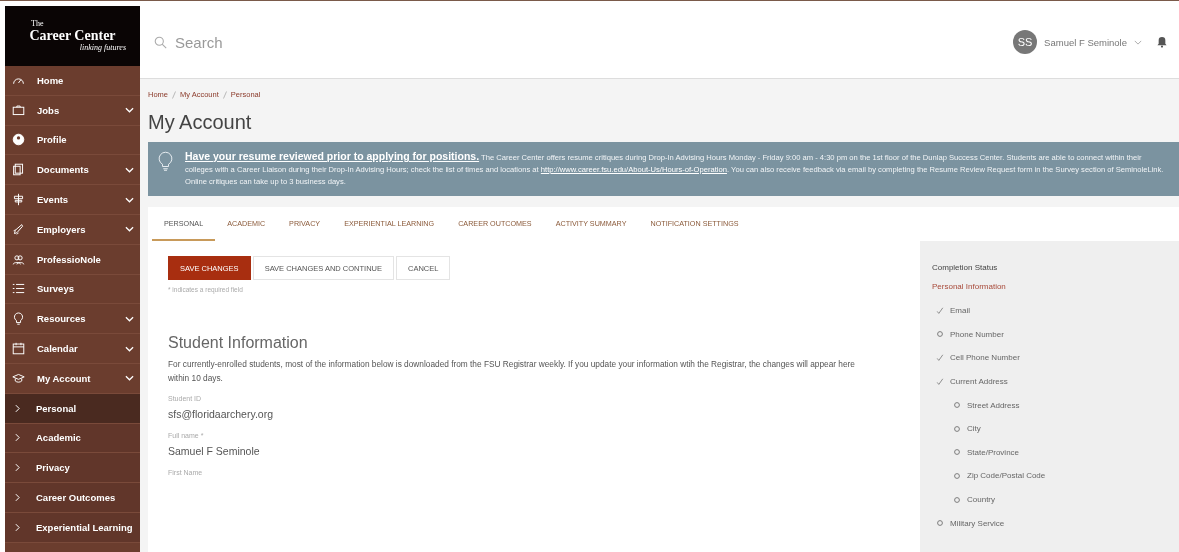  Describe the element at coordinates (238, 343) in the screenshot. I see `section-title: Student Information` at that location.